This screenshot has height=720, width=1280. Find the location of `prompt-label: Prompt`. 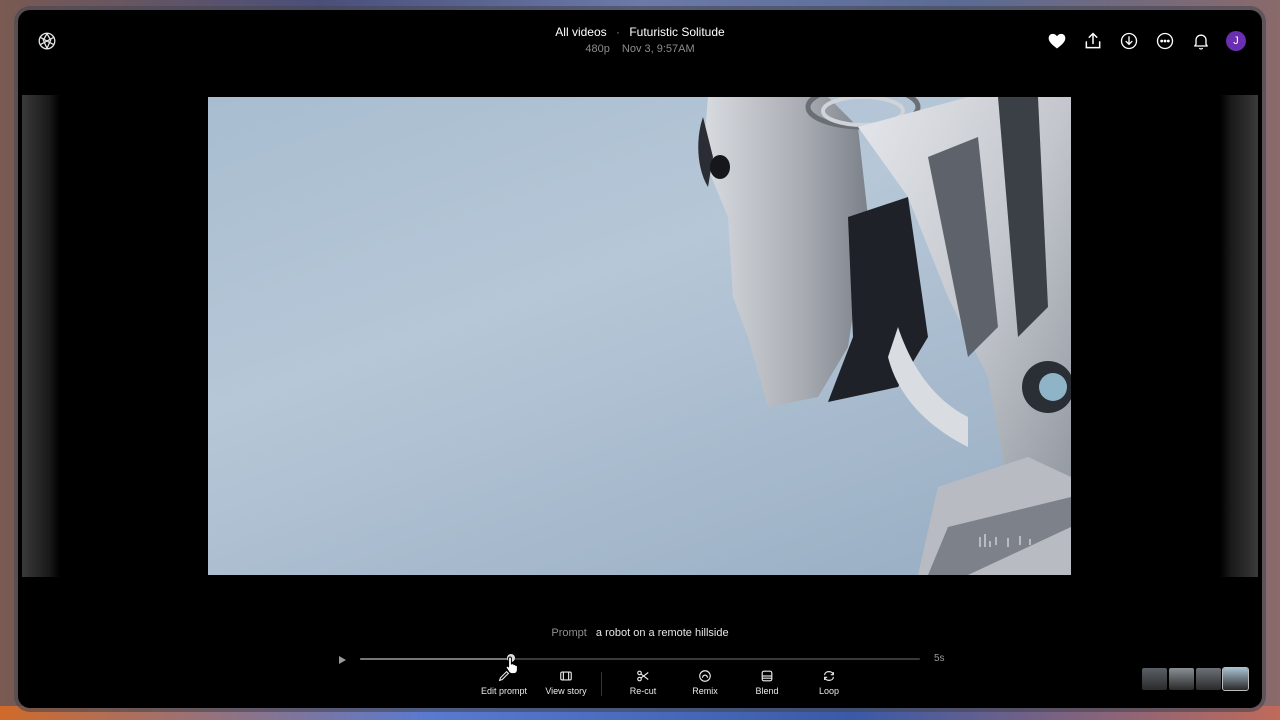

prompt-label: Prompt is located at coordinates (569, 633).